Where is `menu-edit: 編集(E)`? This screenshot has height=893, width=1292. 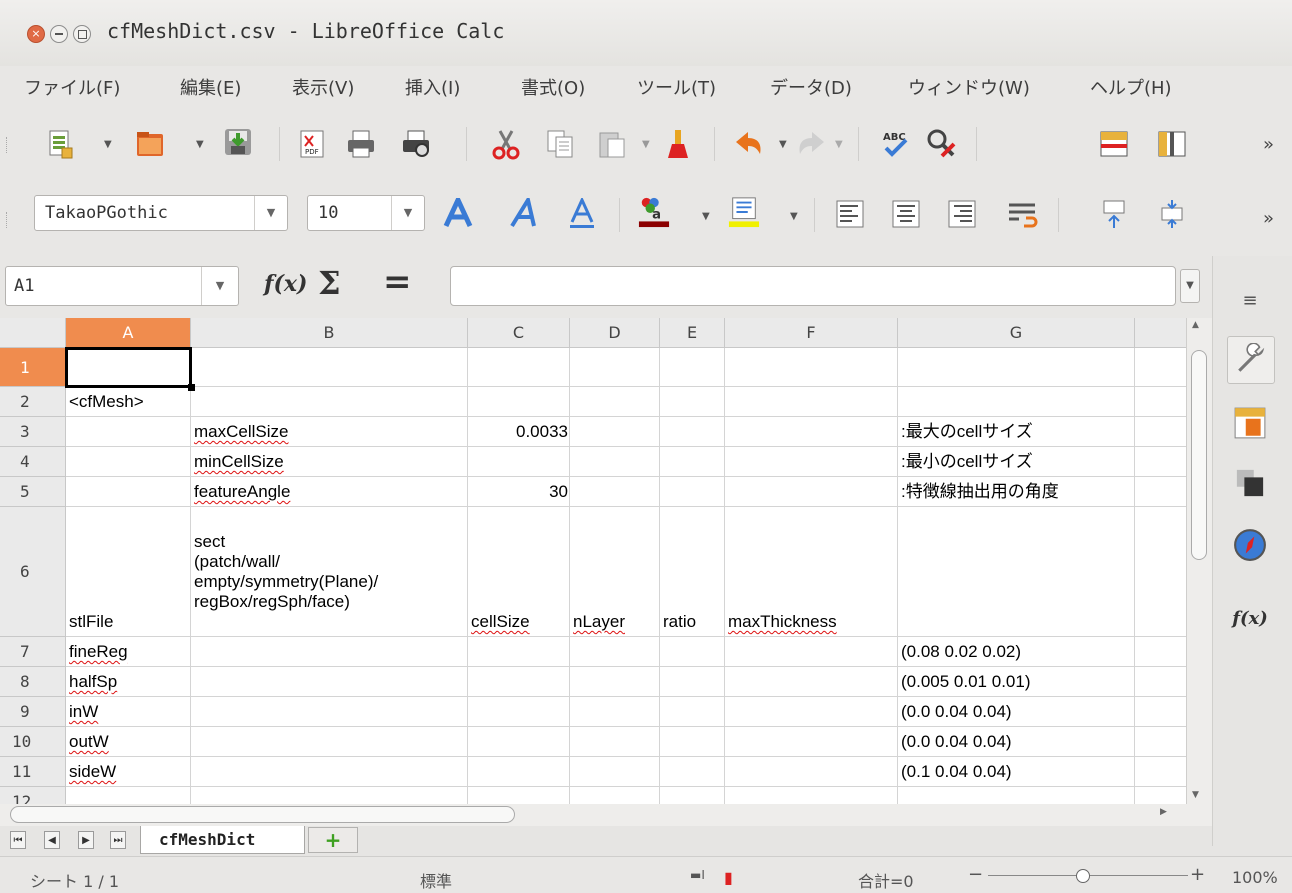
menu-edit: 編集(E) is located at coordinates (210, 87).